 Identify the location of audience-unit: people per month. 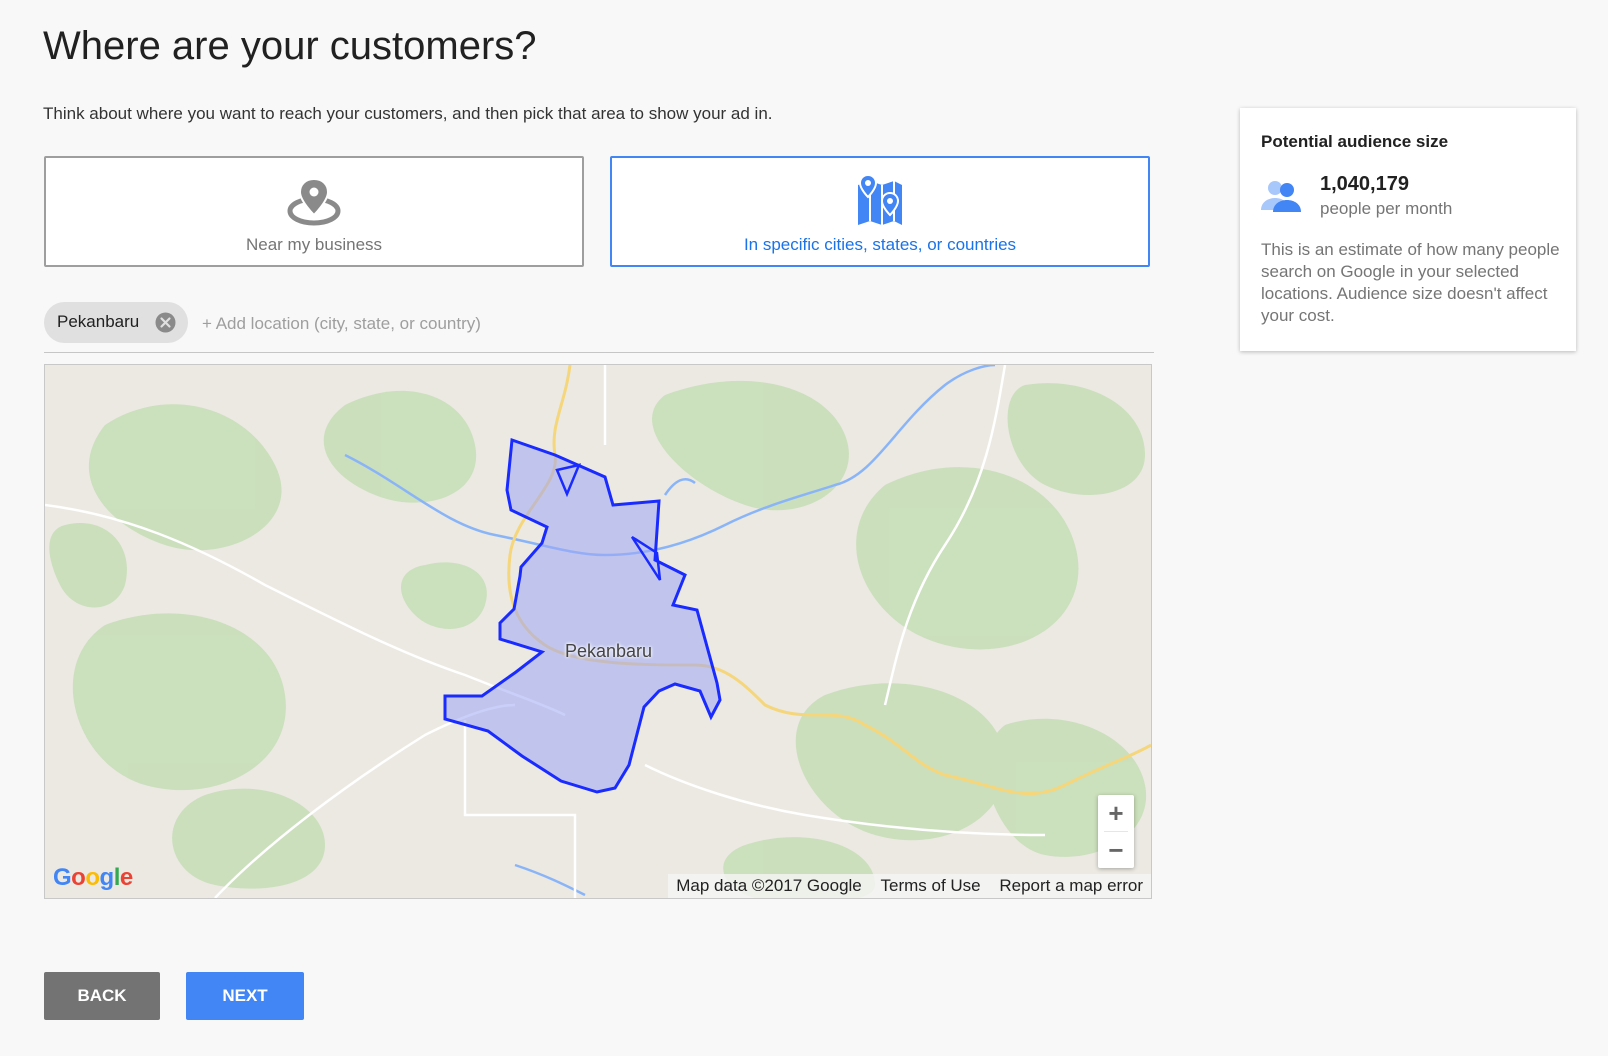
(1386, 208).